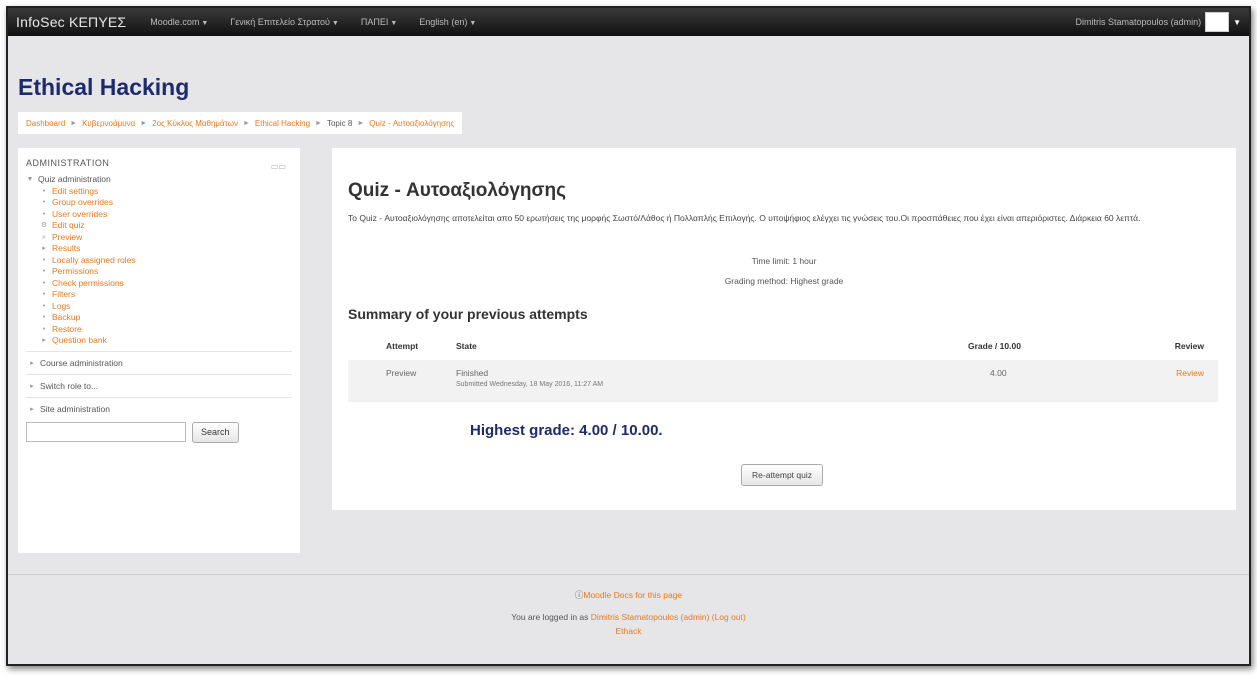  Describe the element at coordinates (159, 330) in the screenshot. I see `sidebar-item-restore: • Restore` at that location.